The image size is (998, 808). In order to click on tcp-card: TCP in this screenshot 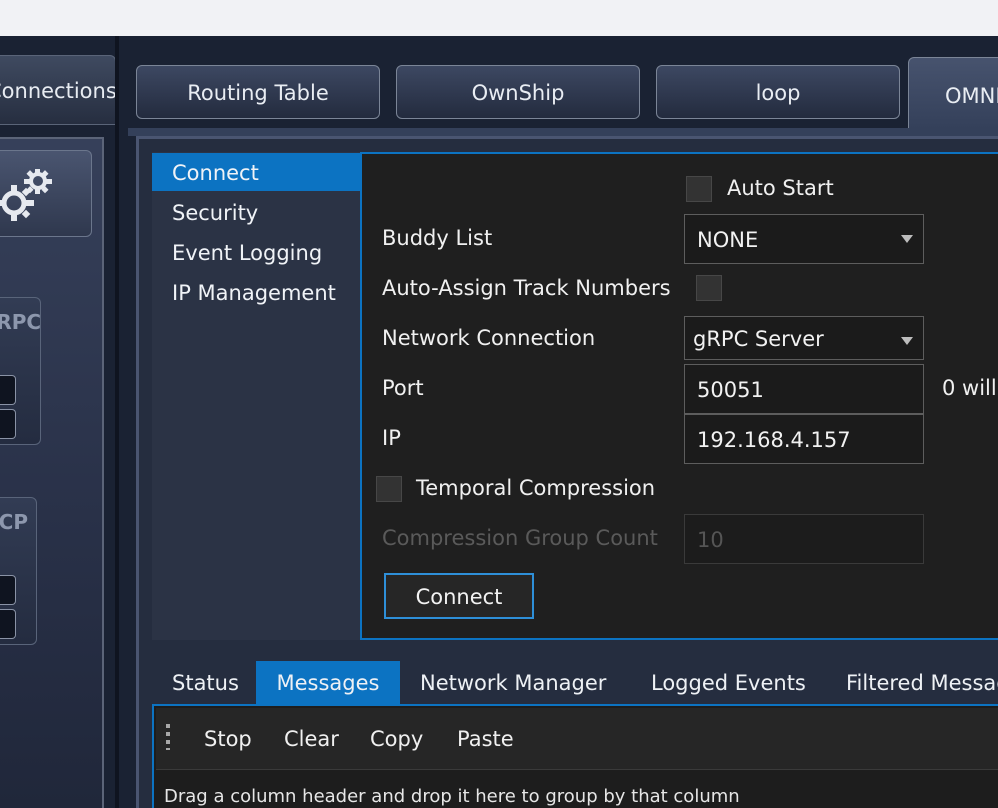, I will do `click(18, 571)`.